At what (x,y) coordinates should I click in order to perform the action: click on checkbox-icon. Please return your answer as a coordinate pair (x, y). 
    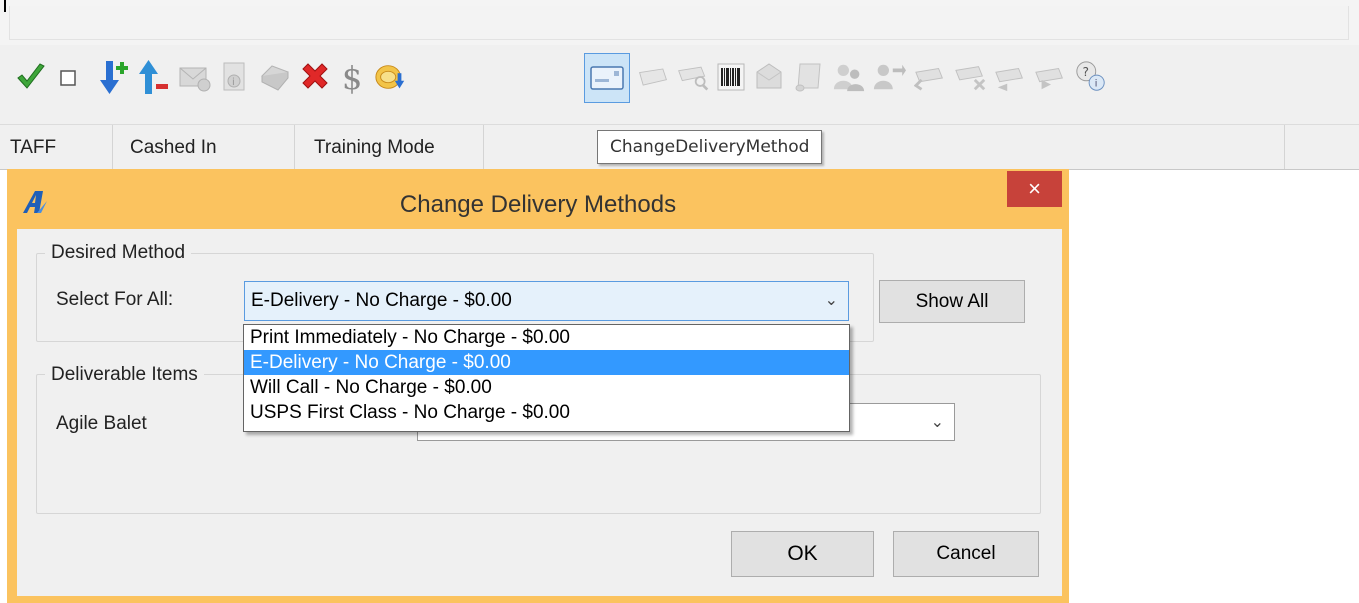
    Looking at the image, I should click on (67, 77).